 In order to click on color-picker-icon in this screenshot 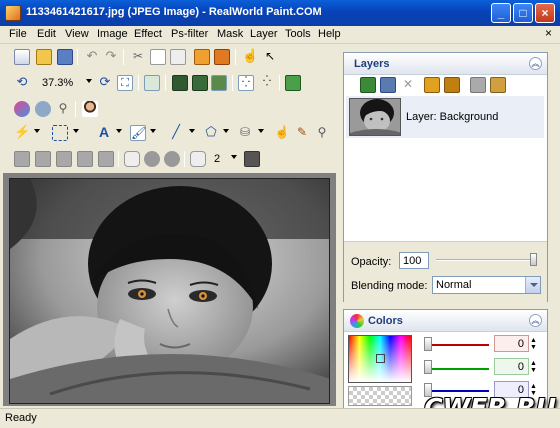, I will do `click(22, 109)`.